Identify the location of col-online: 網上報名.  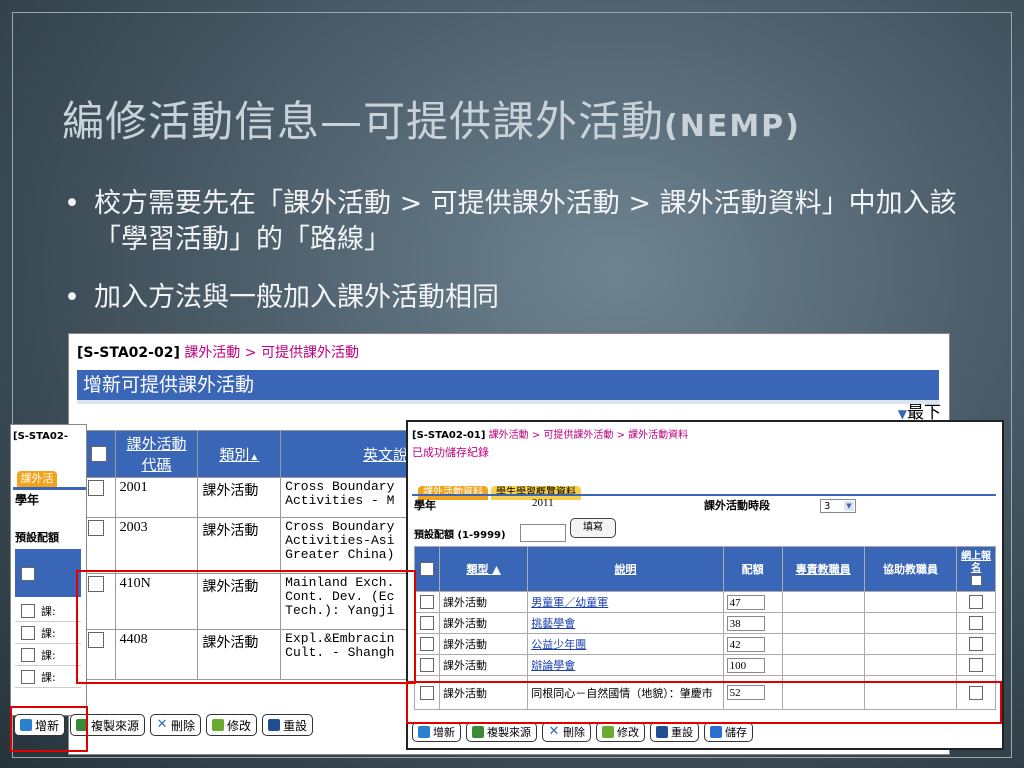
(976, 569).